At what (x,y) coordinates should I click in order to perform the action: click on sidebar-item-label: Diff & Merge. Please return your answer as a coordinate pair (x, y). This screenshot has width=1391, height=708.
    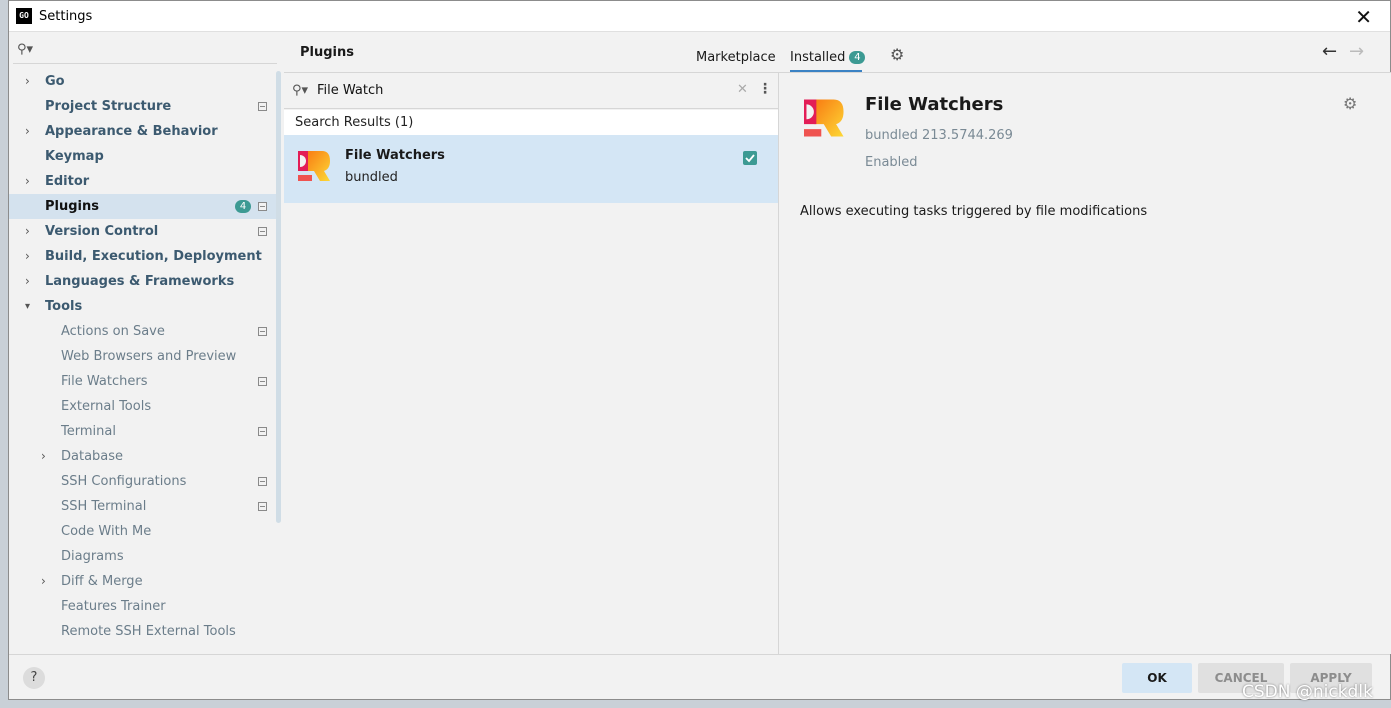
    Looking at the image, I should click on (102, 581).